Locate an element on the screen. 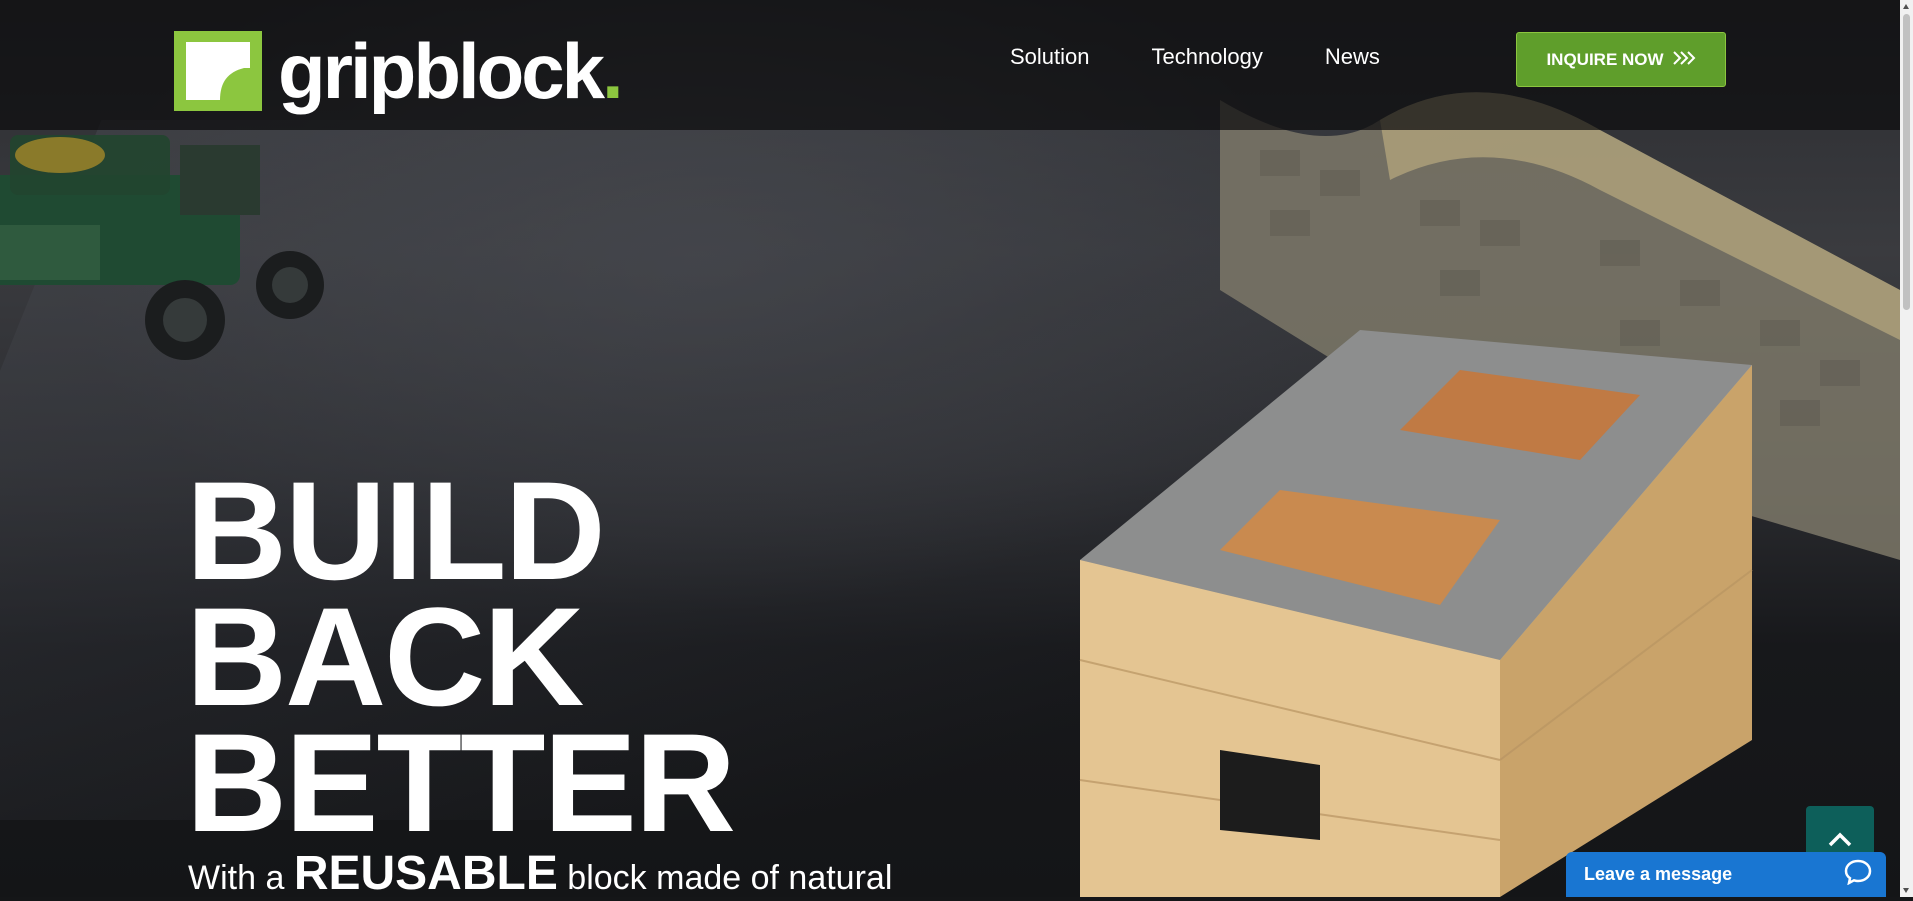 The width and height of the screenshot is (1913, 901). headline-line-1: BUILD is located at coordinates (396, 530).